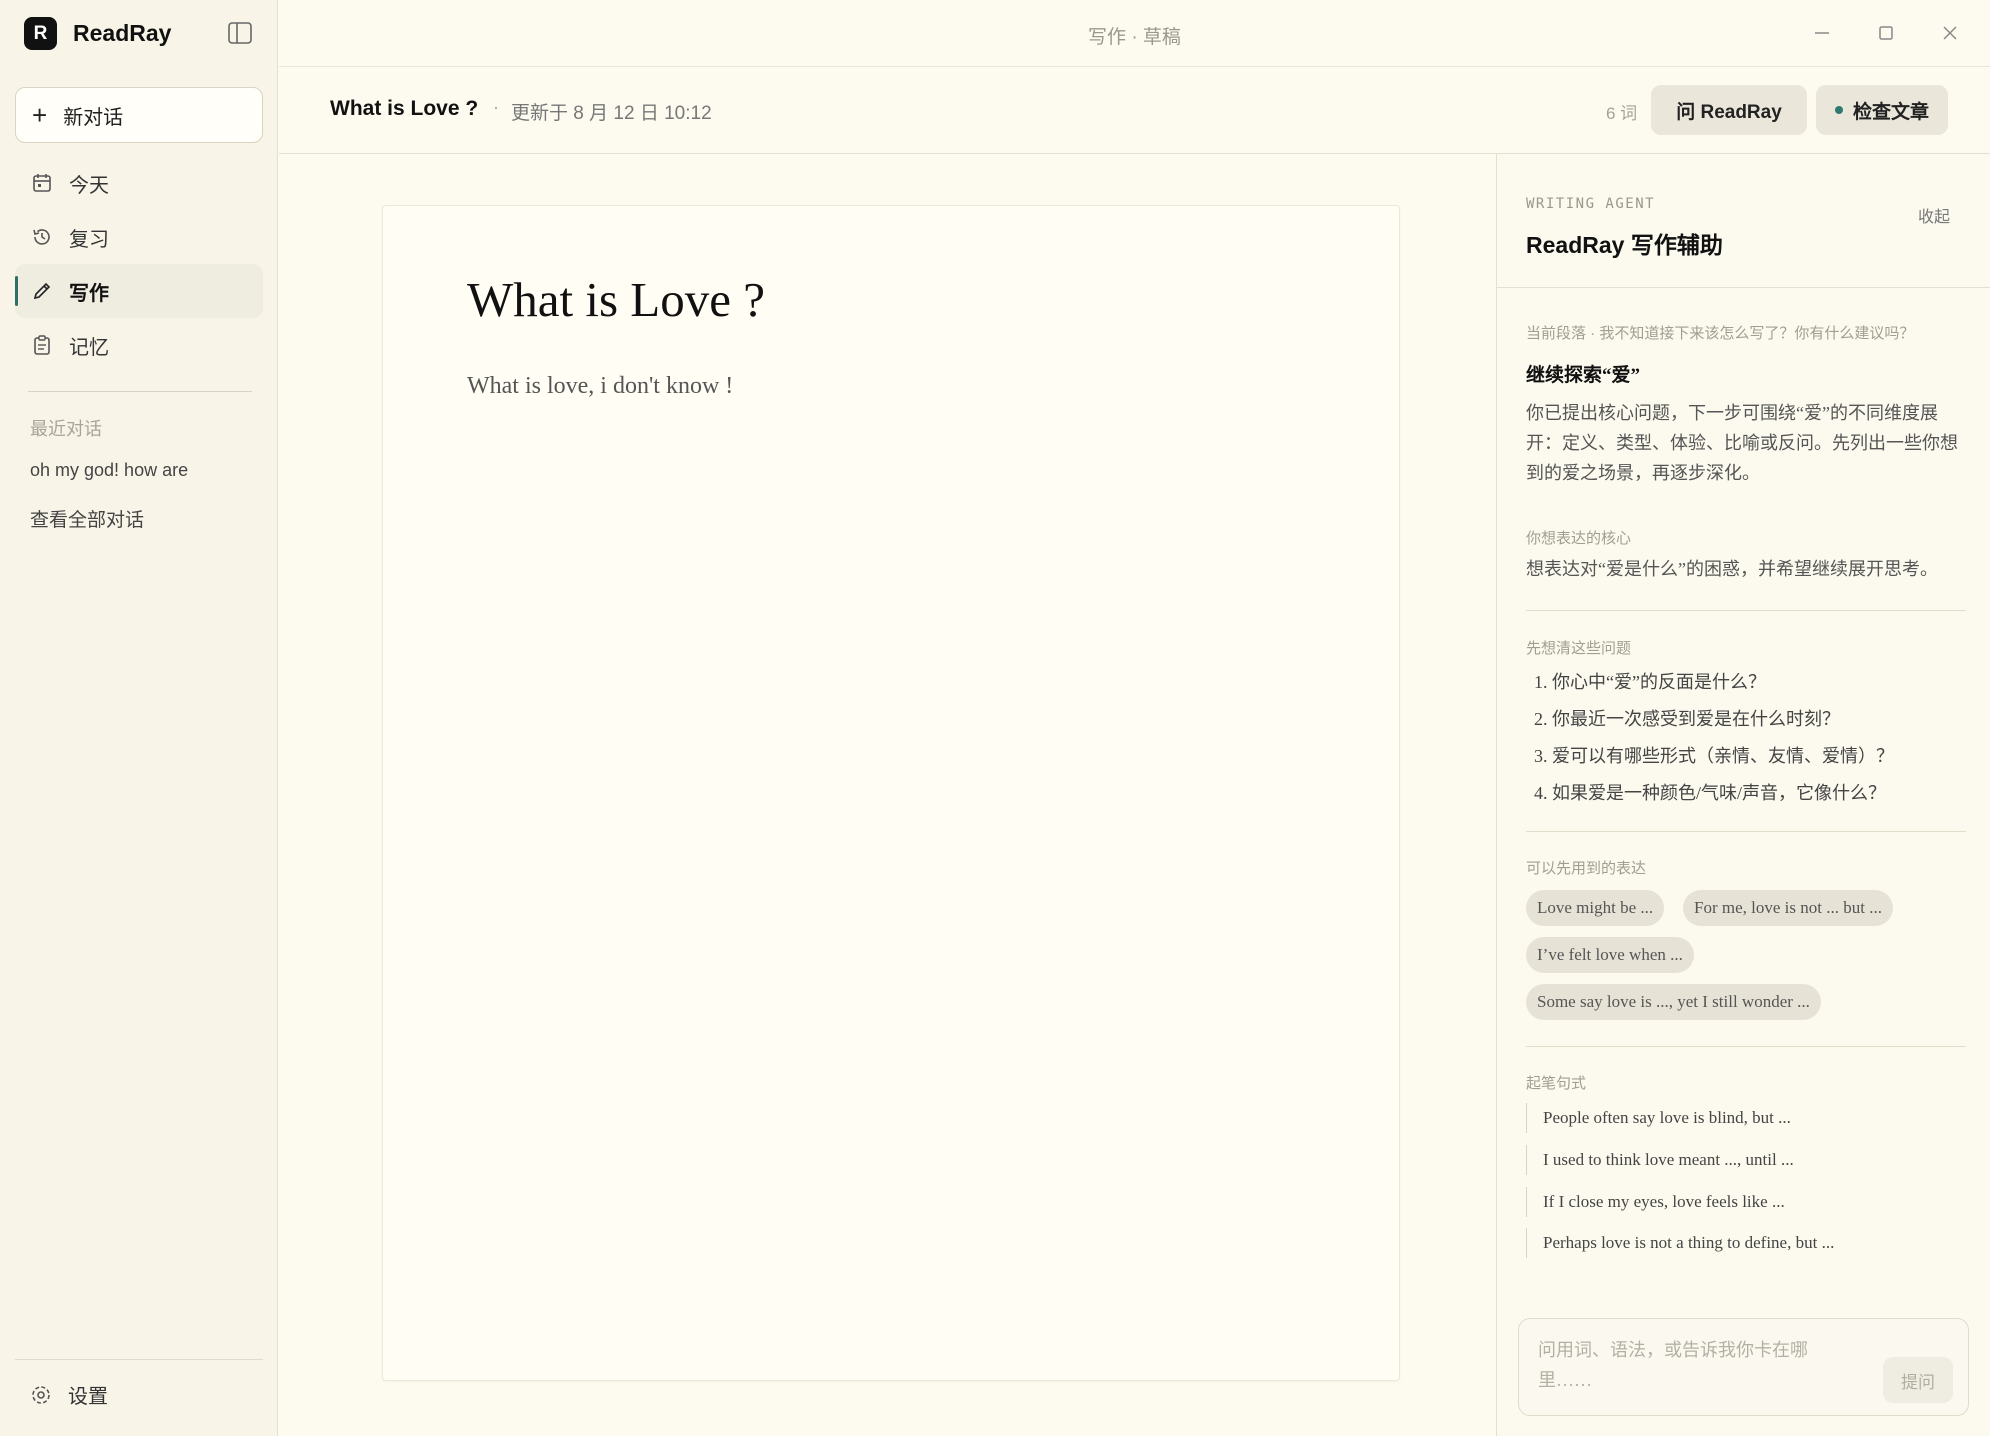 Image resolution: width=1990 pixels, height=1436 pixels. Describe the element at coordinates (1732, 569) in the screenshot. I see `core-text: 想表达对“爱是什么”的困惑，并希望继续展开思考。` at that location.